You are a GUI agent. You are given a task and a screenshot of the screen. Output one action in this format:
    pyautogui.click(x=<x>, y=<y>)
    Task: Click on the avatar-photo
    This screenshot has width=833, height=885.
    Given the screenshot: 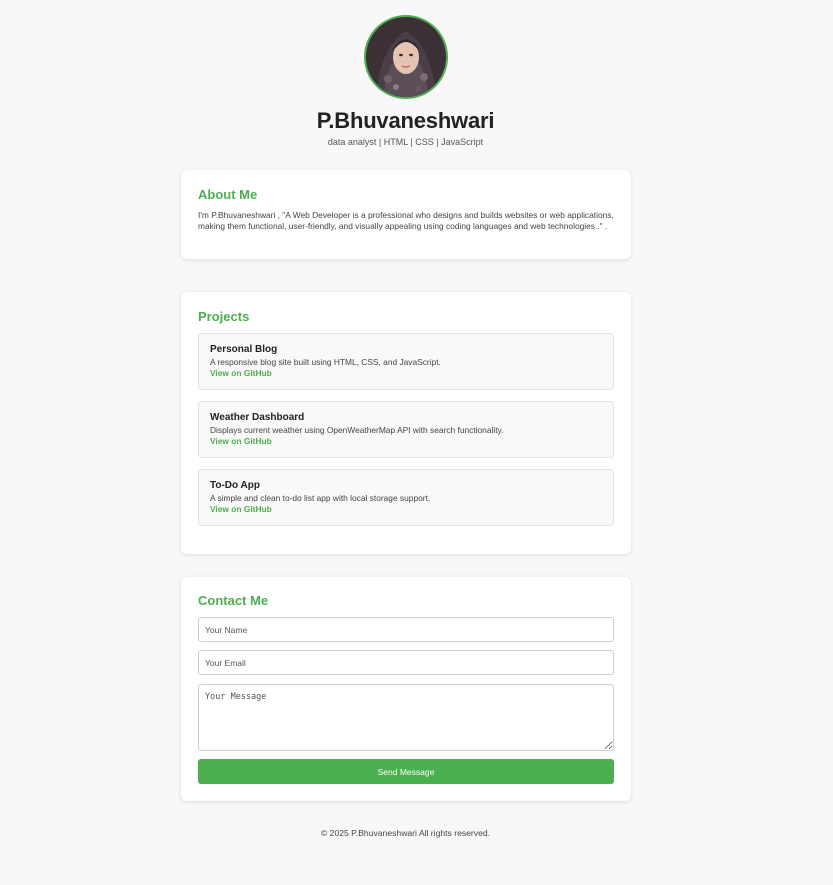 What is the action you would take?
    pyautogui.click(x=406, y=57)
    